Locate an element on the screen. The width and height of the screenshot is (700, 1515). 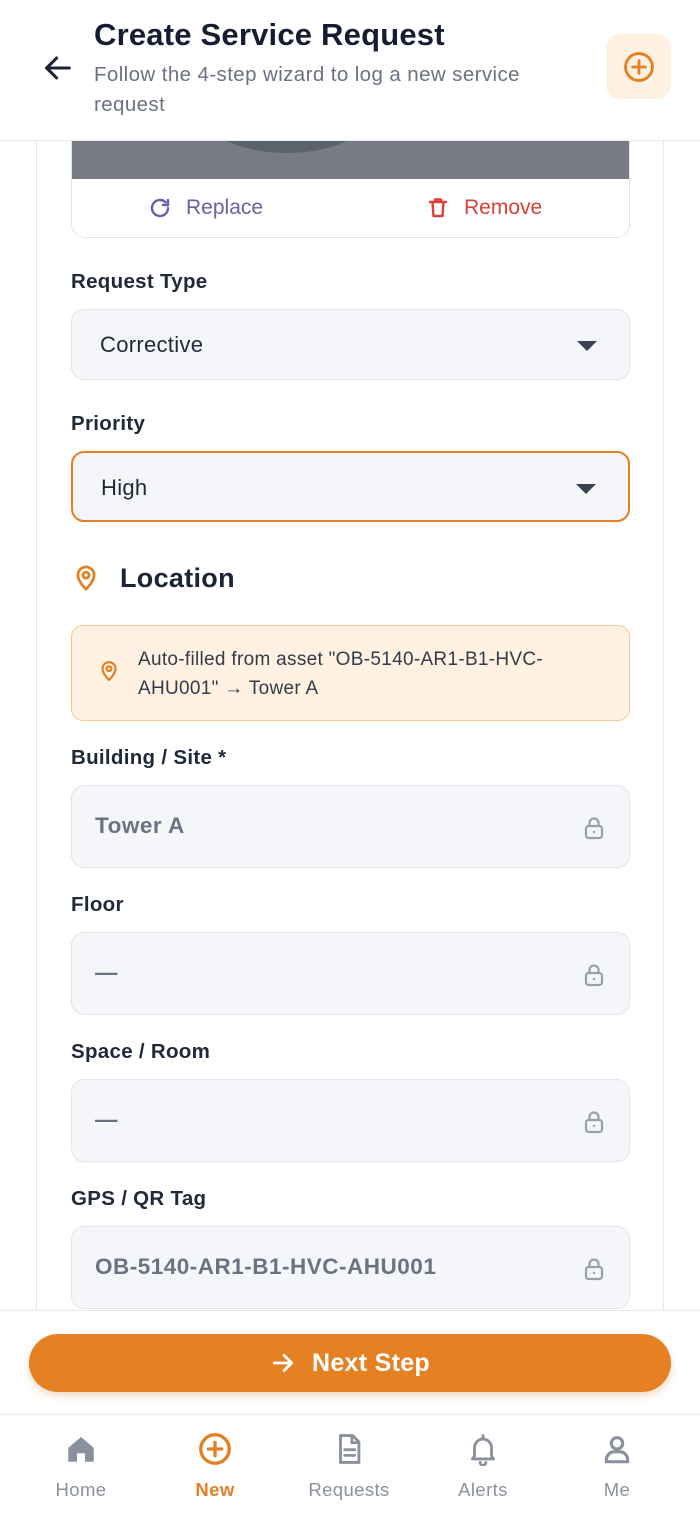
nav-me-label: Me is located at coordinates (617, 1489).